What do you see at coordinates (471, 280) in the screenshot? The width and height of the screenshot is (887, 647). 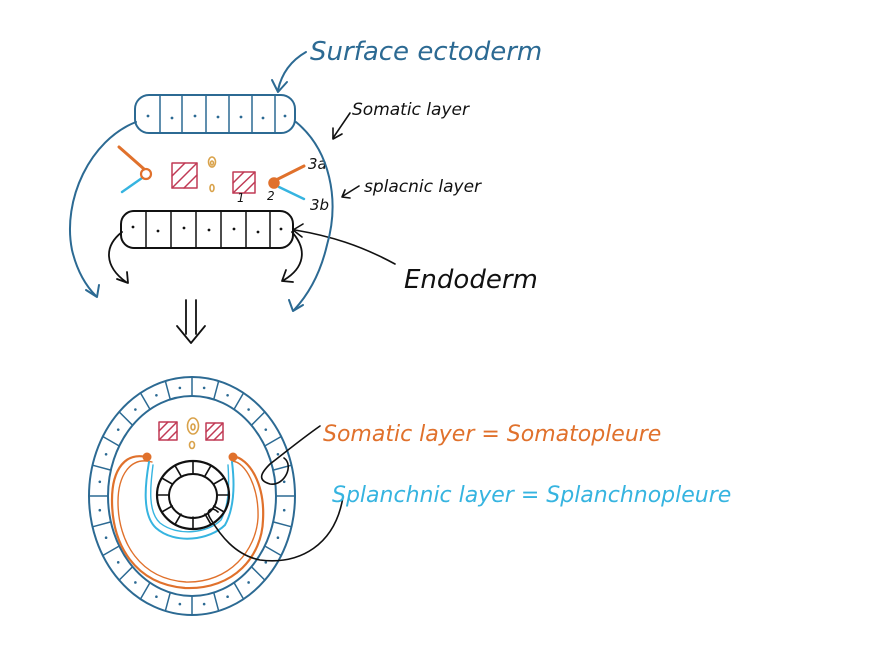 I see `endoderm-label: Endoderm` at bounding box center [471, 280].